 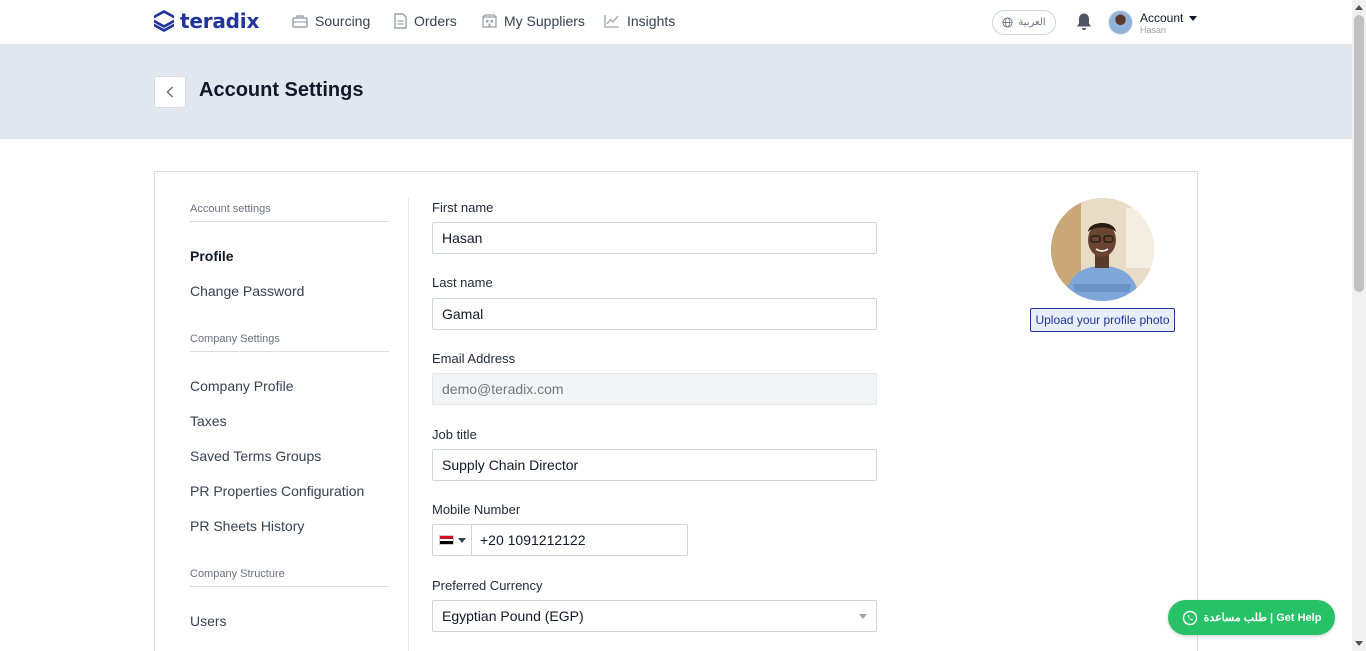 I want to click on sidebar-item-pr-properties-configuration: PR Properties Configuration, so click(x=277, y=491).